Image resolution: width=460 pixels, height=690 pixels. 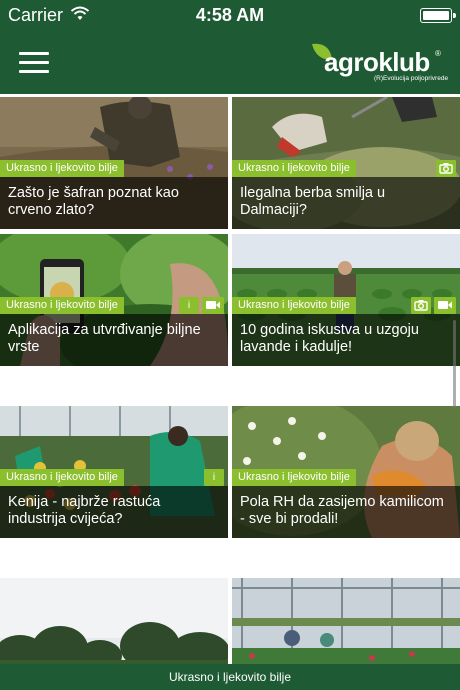 What do you see at coordinates (230, 677) in the screenshot?
I see `section-footer-bar: Ukrasno i ljekovito bilje` at bounding box center [230, 677].